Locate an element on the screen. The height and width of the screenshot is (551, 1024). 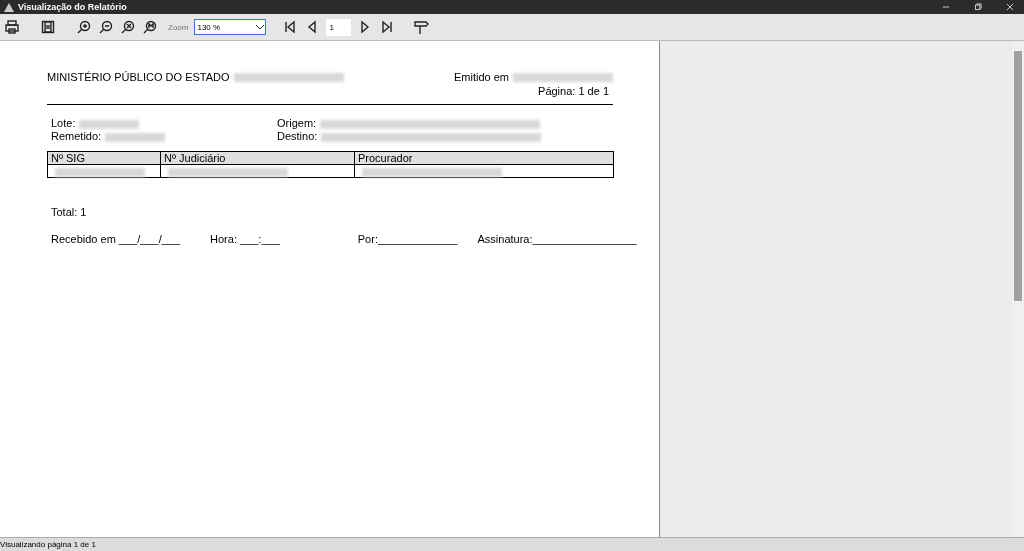
field-label: Lote: is located at coordinates (63, 123).